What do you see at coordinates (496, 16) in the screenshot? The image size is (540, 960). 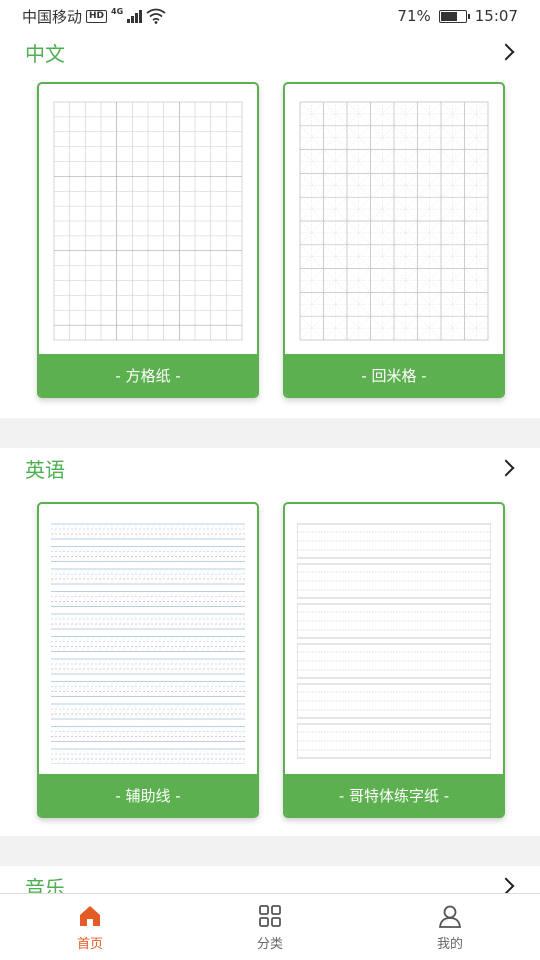 I see `clock: 15:07` at bounding box center [496, 16].